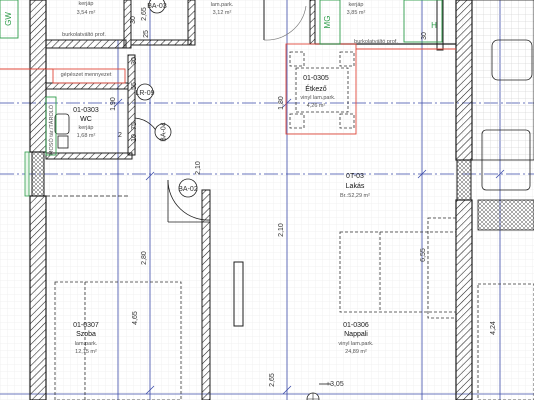 The width and height of the screenshot is (534, 400). Describe the element at coordinates (144, 93) in the screenshot. I see `tag-lr: LR-09` at that location.